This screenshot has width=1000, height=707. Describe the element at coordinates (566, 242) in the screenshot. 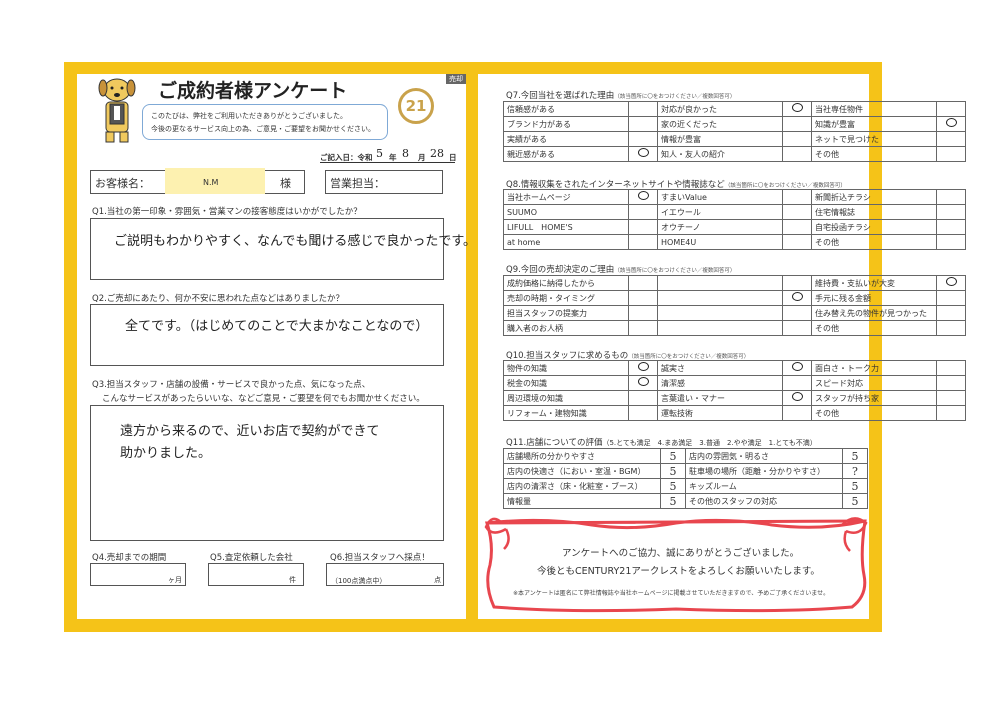

I see `q8-option-label: at home` at that location.